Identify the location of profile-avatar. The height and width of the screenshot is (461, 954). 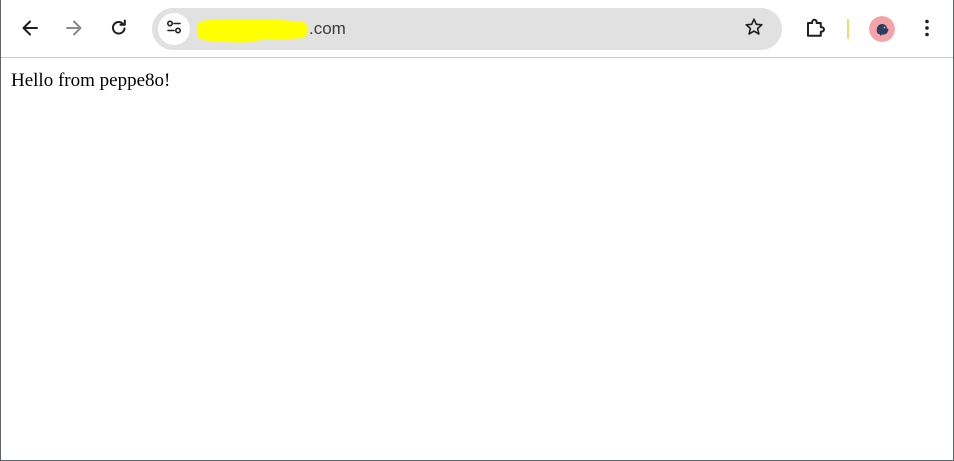
(882, 29).